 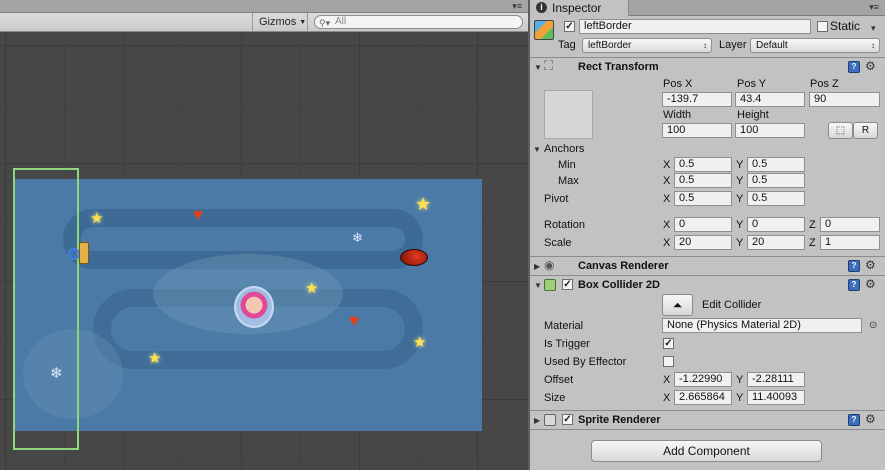 I want to click on tag-value: leftBorder, so click(x=610, y=45).